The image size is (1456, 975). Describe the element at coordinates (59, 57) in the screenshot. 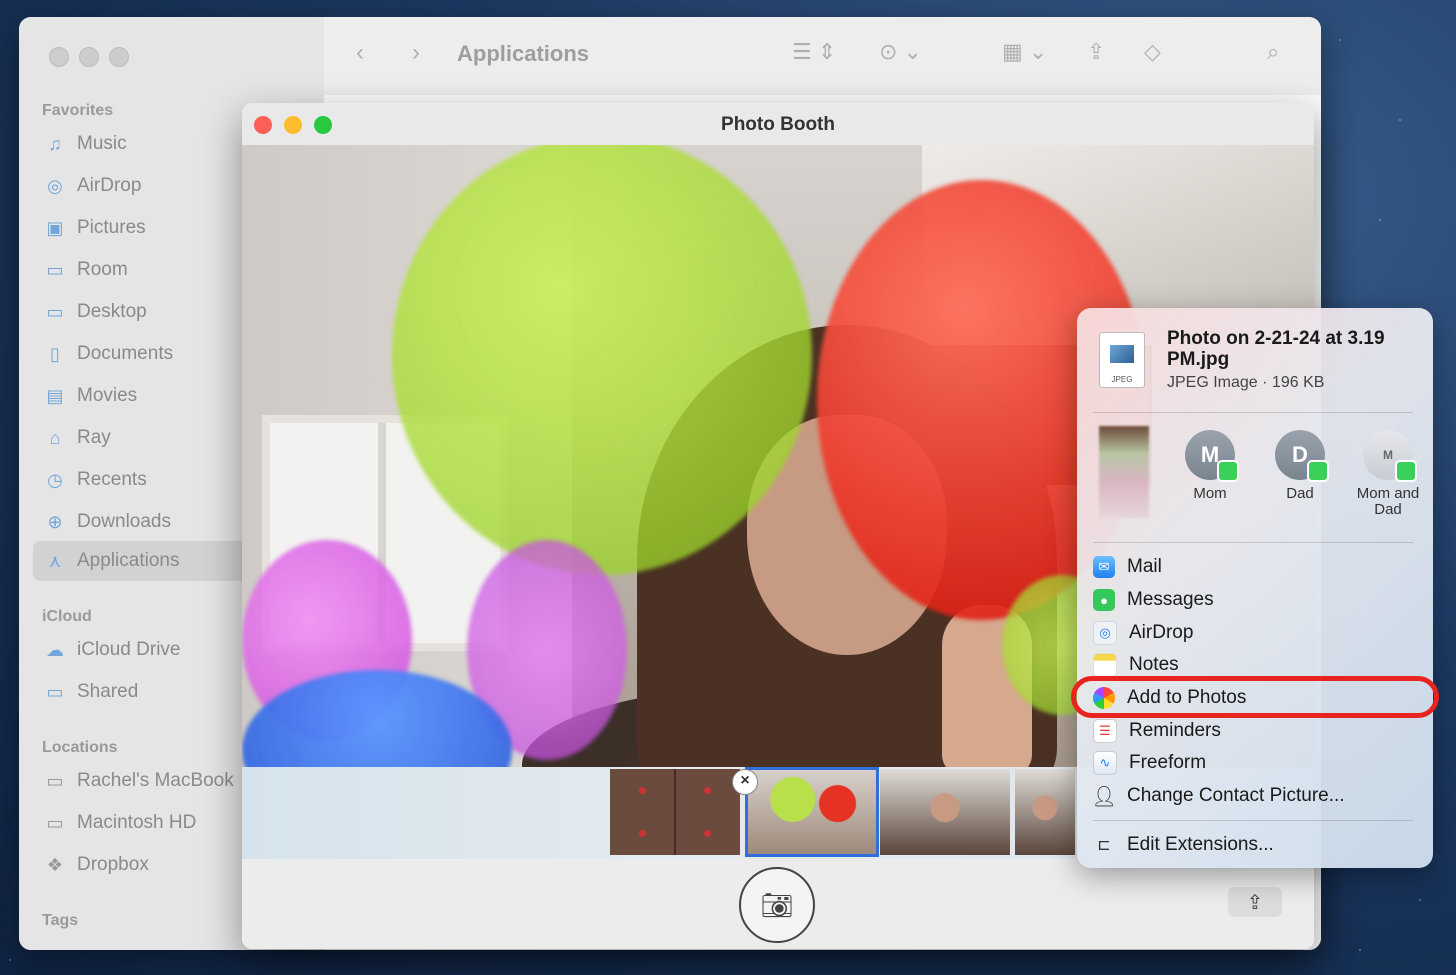

I see `close-button` at that location.